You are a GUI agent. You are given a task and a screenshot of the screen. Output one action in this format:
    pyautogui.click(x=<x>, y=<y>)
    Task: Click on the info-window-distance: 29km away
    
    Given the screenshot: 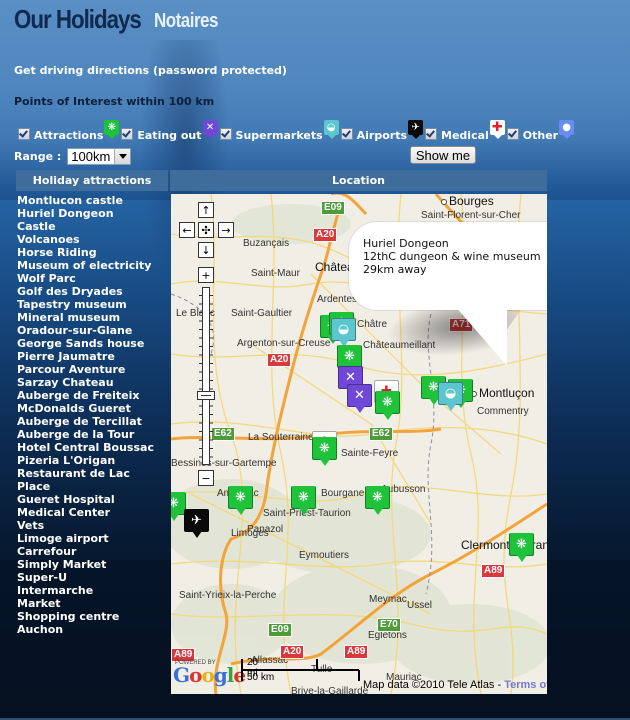 What is the action you would take?
    pyautogui.click(x=395, y=269)
    